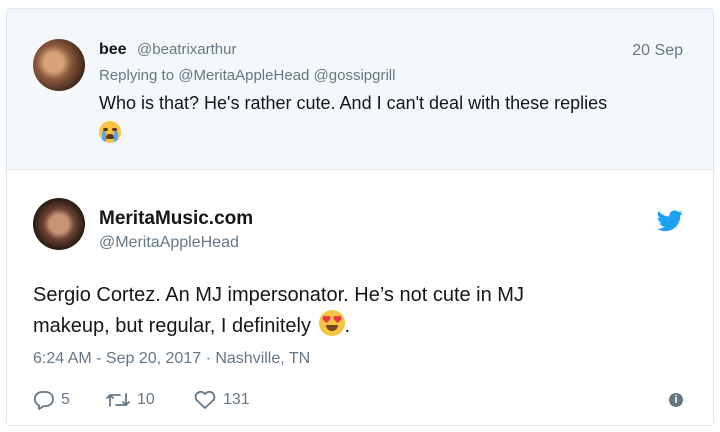 This screenshot has width=720, height=432. I want to click on like-count: 131, so click(236, 399).